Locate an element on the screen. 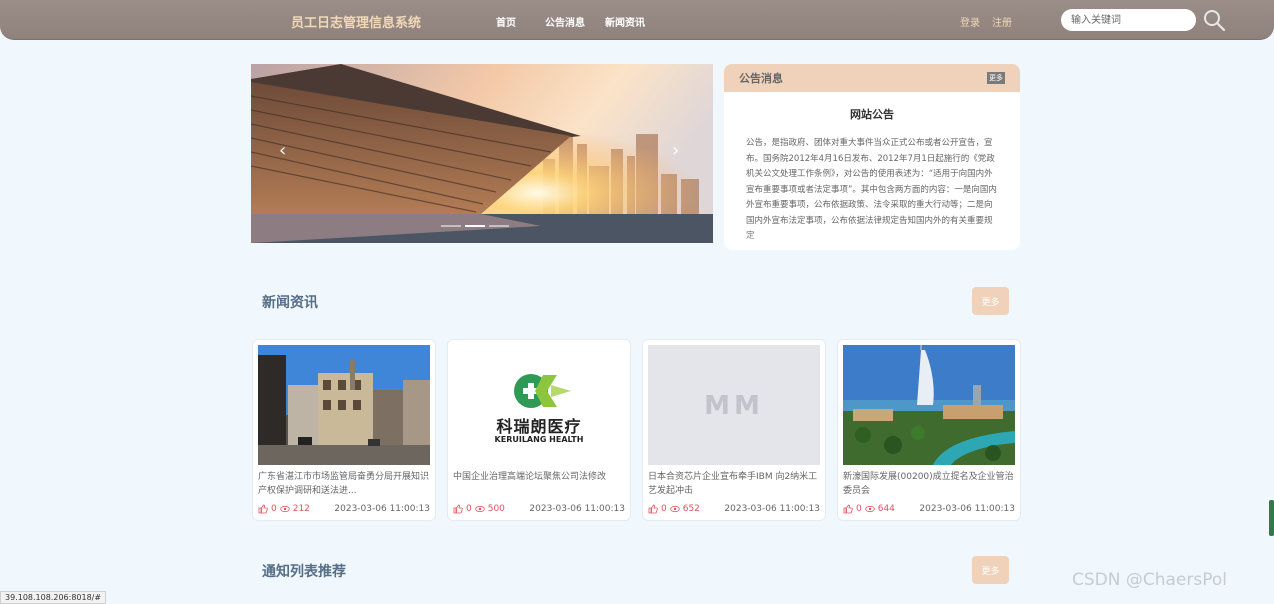 Image resolution: width=1274 pixels, height=604 pixels. news-more-button: 更多 is located at coordinates (990, 301).